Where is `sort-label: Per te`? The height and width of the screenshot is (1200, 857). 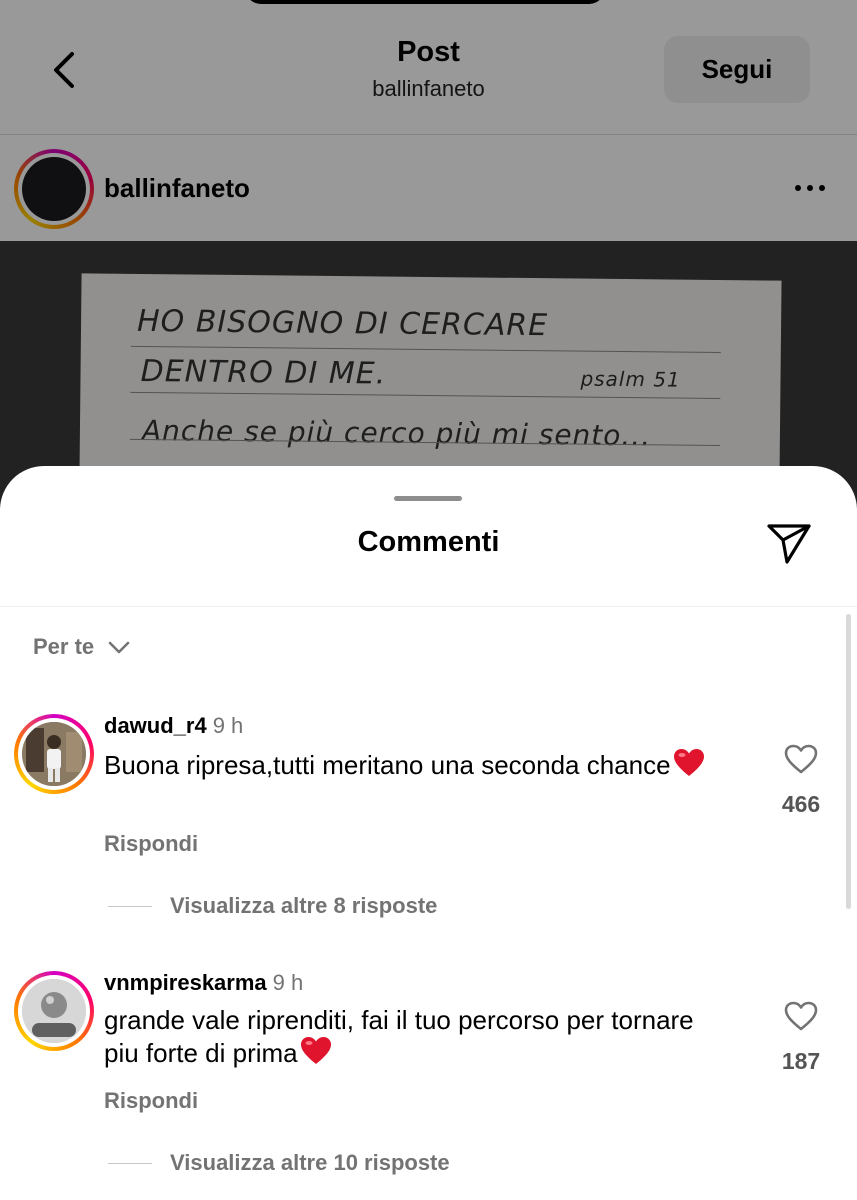
sort-label: Per te is located at coordinates (64, 646).